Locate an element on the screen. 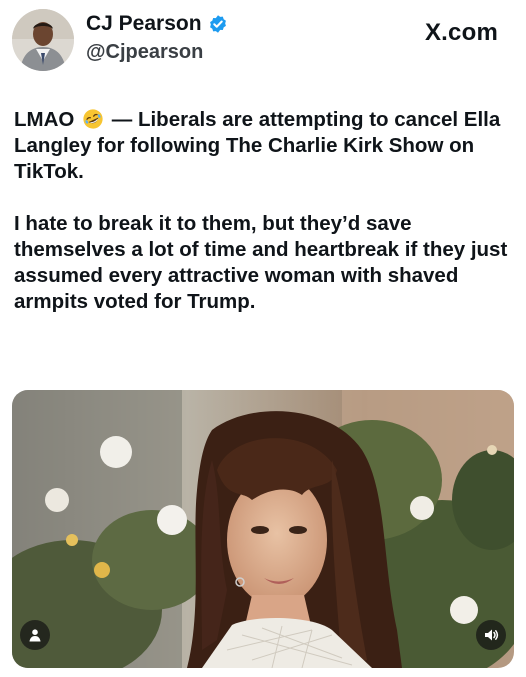 This screenshot has width=526, height=677. speaker-icon is located at coordinates (492, 635).